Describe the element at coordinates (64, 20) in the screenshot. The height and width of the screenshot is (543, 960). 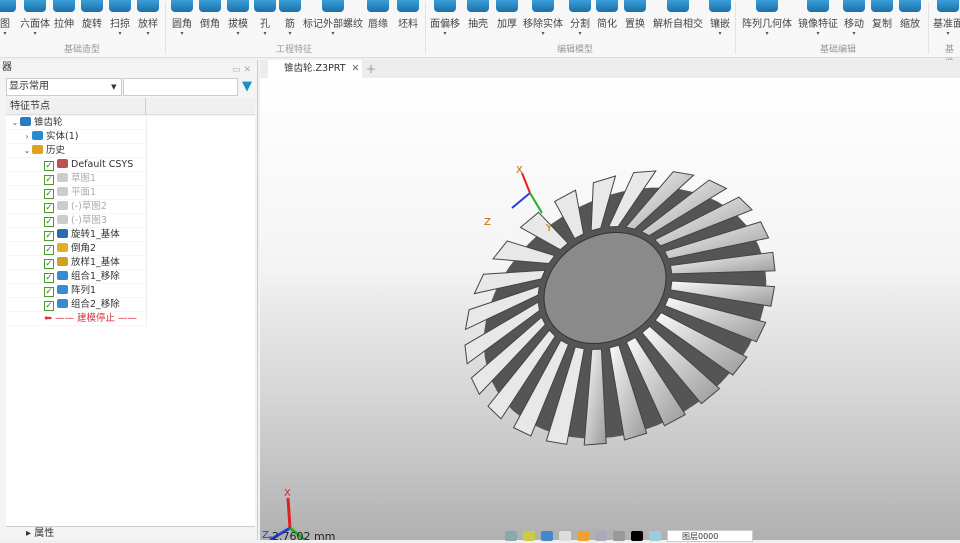
I see `ribbon-button: 拉伸` at that location.